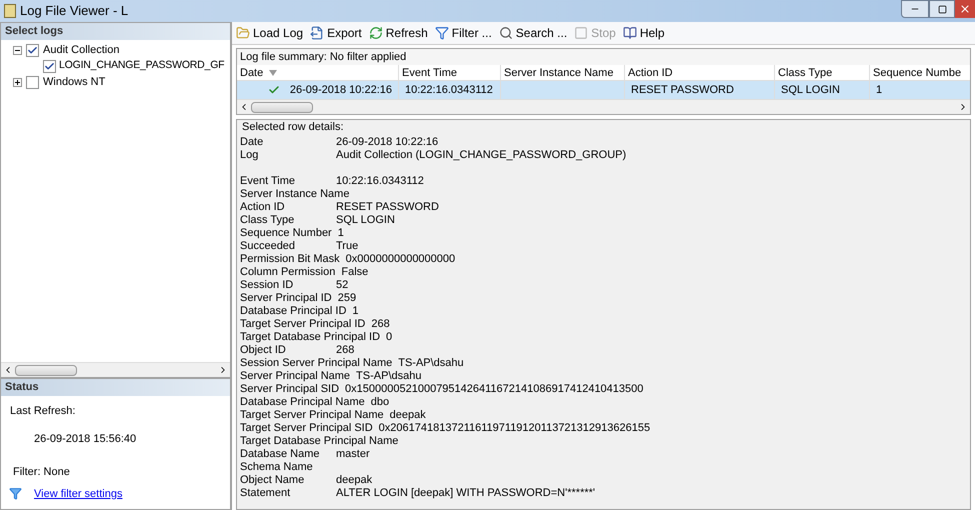  What do you see at coordinates (292, 127) in the screenshot?
I see `details-title: Selected row details:` at bounding box center [292, 127].